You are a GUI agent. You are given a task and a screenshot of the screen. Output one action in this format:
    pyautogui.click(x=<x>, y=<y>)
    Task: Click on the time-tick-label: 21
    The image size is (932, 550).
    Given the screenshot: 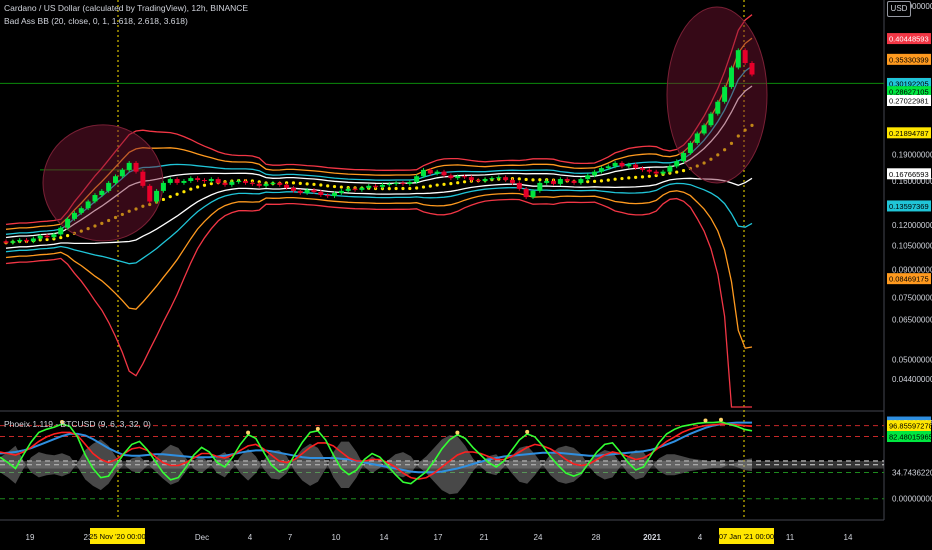 What is the action you would take?
    pyautogui.click(x=484, y=537)
    